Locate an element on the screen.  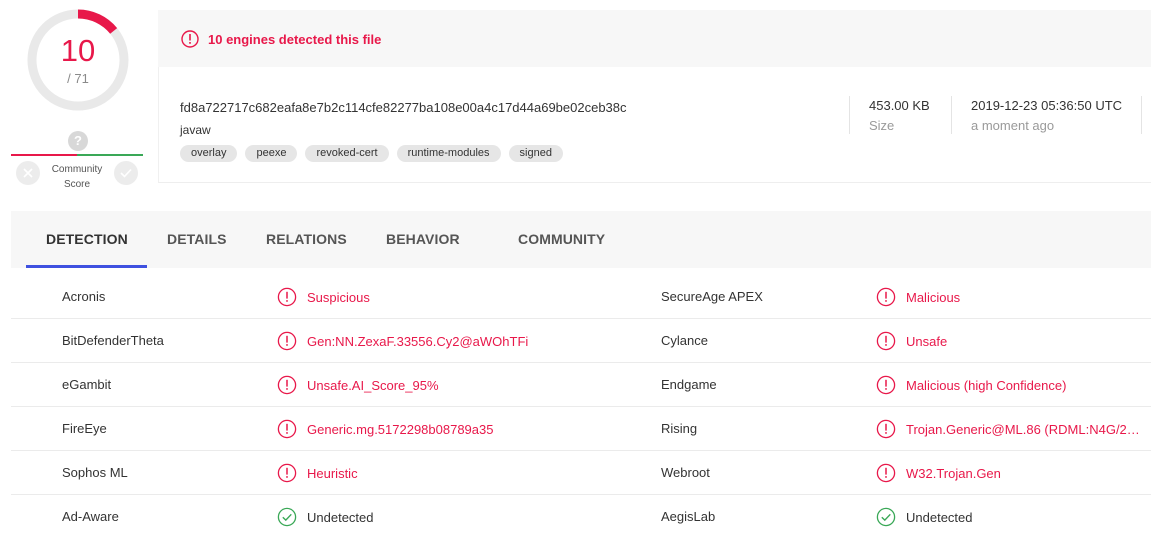
detection-result: Unsafe.AI_Score_95% is located at coordinates (358, 385).